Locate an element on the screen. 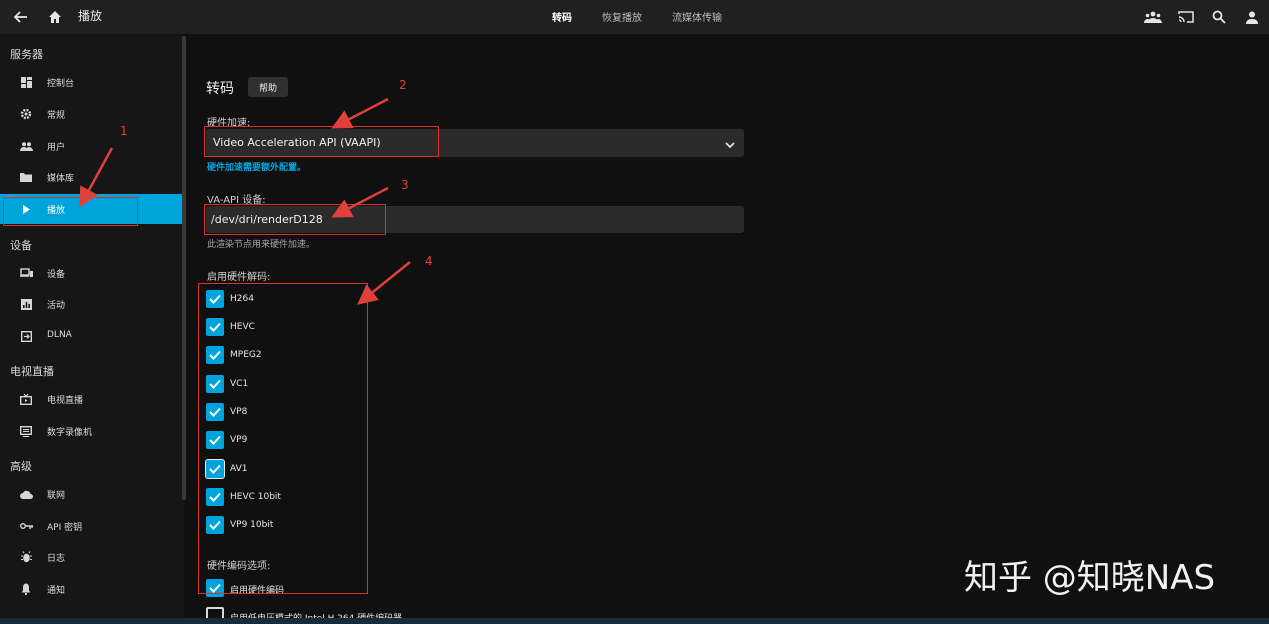 This screenshot has width=1269, height=624. sidebar-item-label: 控制台 is located at coordinates (61, 84).